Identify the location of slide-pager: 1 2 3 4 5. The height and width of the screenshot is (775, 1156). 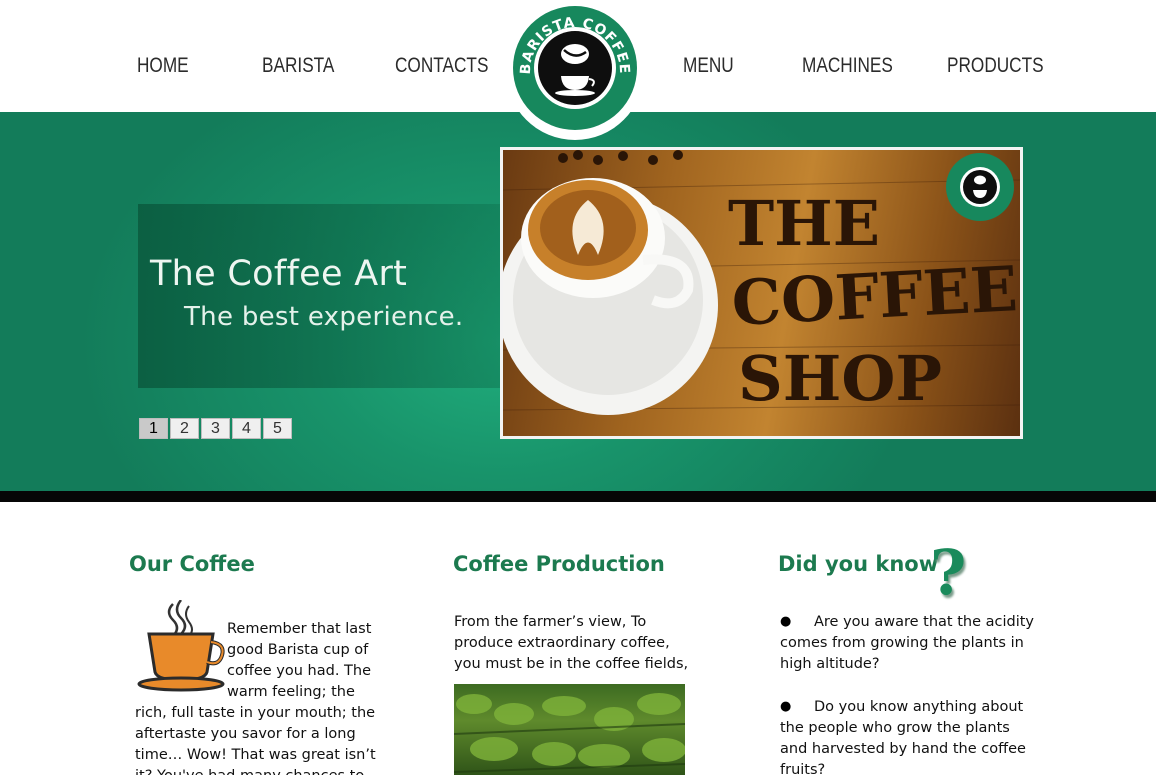
(215, 428).